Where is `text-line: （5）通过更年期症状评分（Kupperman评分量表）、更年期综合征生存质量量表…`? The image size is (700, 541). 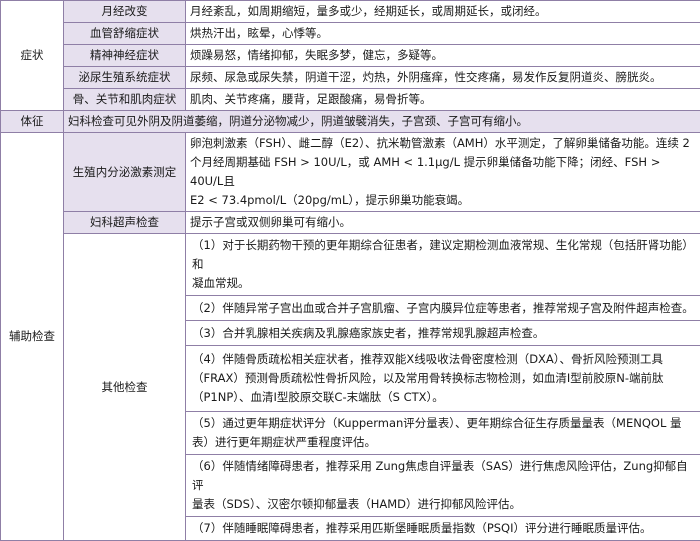 text-line: （5）通过更年期症状评分（Kupperman评分量表）、更年期综合征生存质量量表… is located at coordinates (443, 423).